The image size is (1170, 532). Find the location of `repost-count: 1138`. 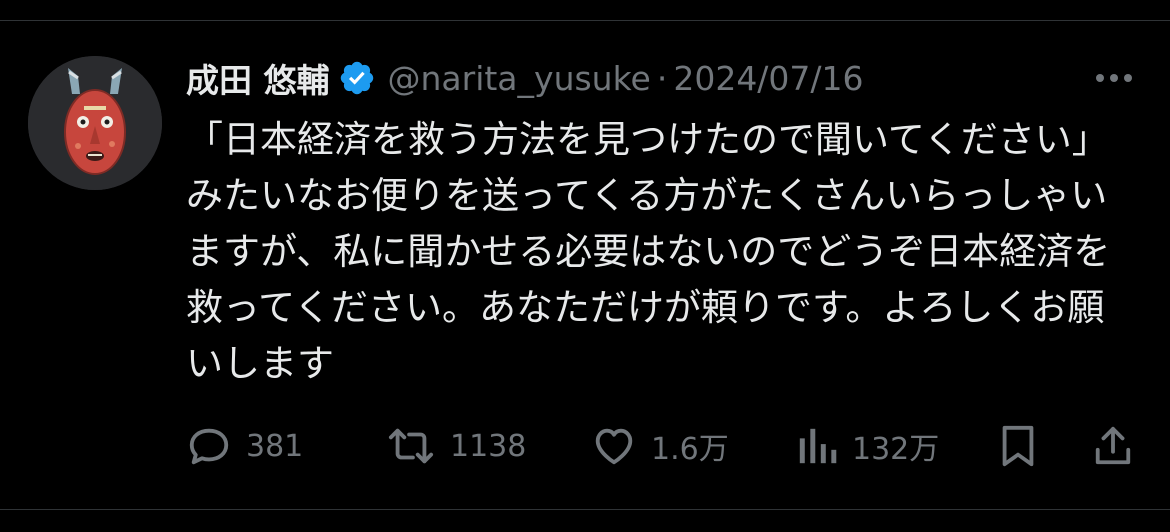

repost-count: 1138 is located at coordinates (488, 446).